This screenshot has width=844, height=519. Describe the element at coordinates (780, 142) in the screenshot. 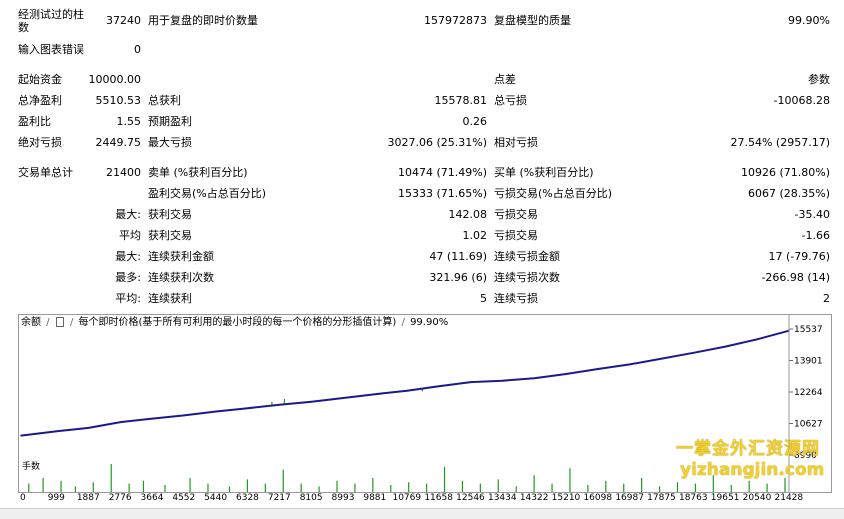

I see `value-relative-drawdown: 27.54% (2957.17)` at that location.